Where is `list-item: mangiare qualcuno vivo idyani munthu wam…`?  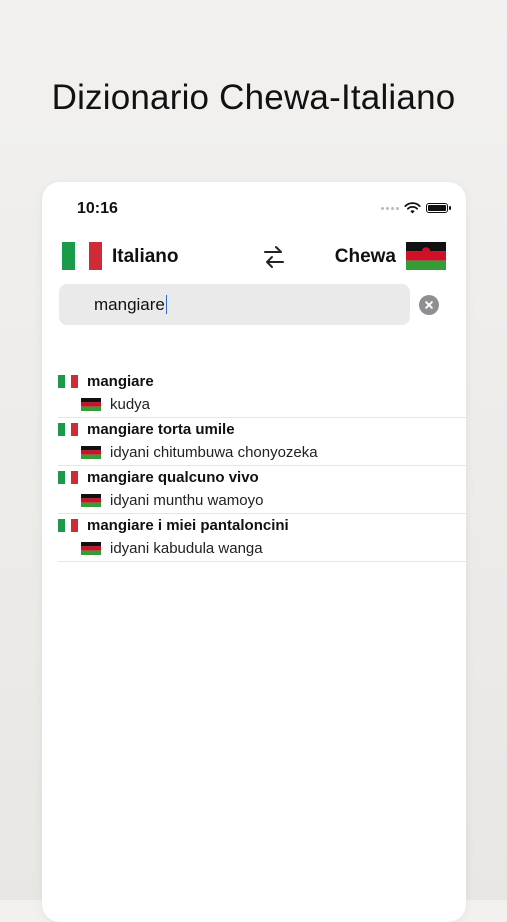 list-item: mangiare qualcuno vivo idyani munthu wam… is located at coordinates (262, 490).